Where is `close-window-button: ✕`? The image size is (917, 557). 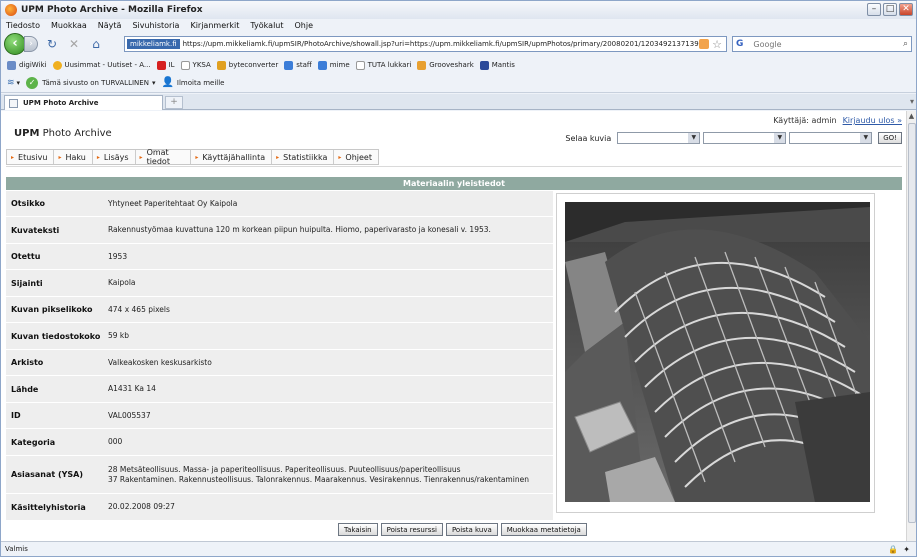 close-window-button: ✕ is located at coordinates (906, 9).